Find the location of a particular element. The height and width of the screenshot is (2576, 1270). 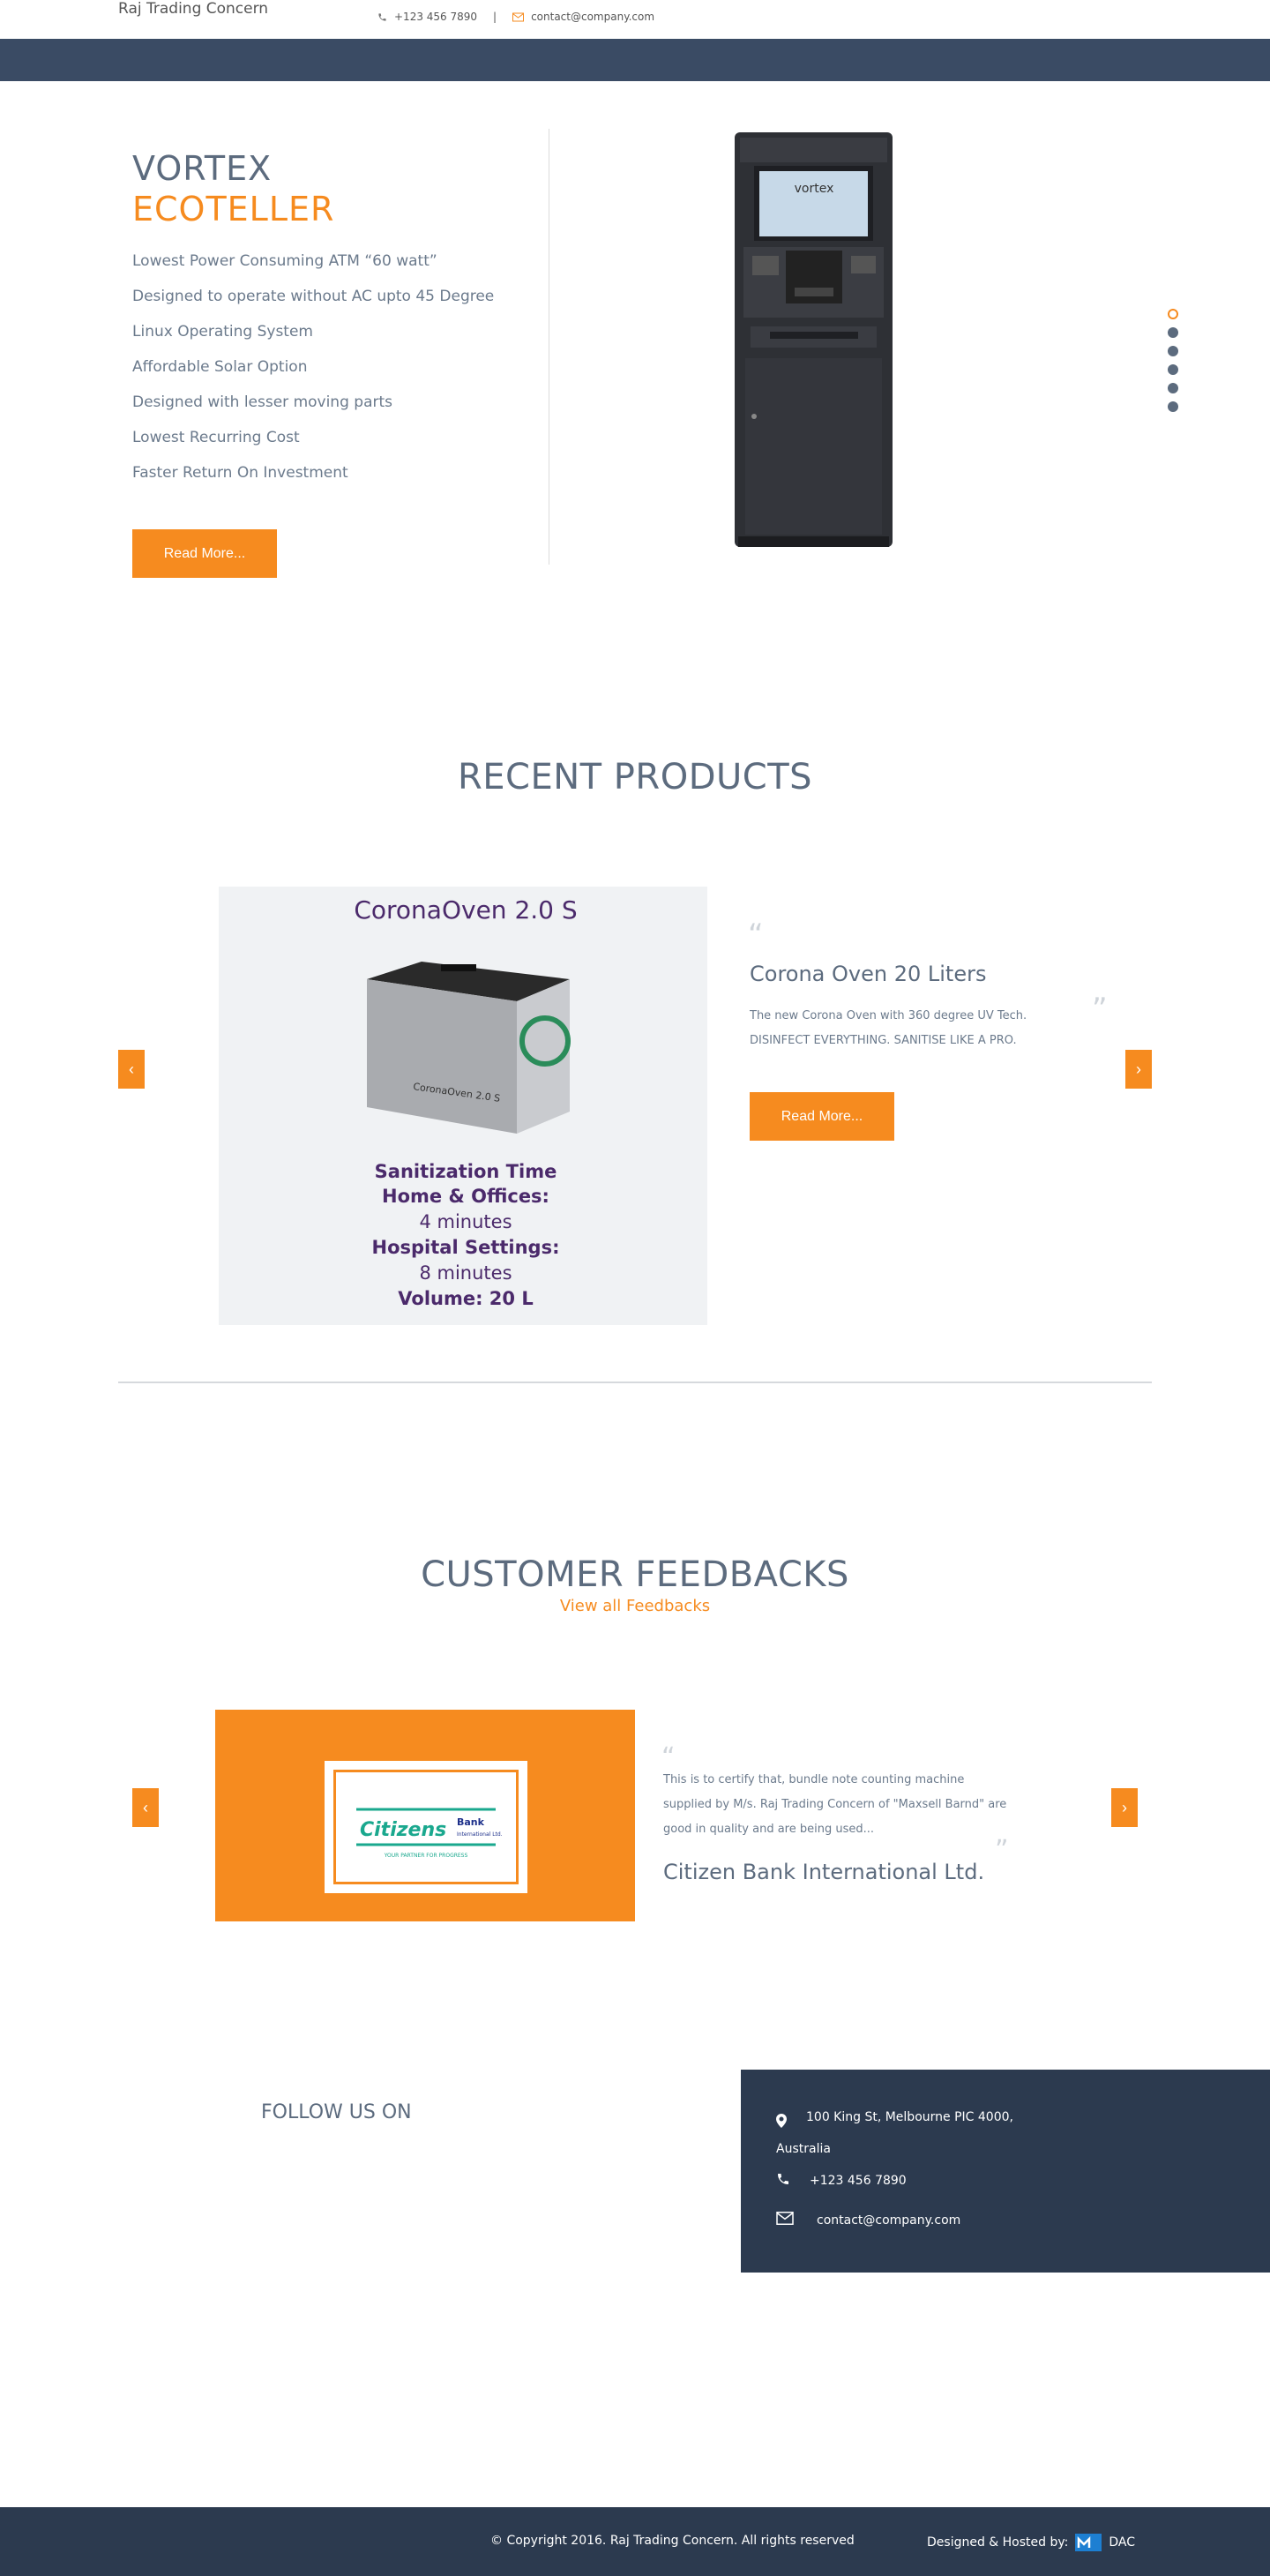

feature-item: Affordable Solar Option is located at coordinates (220, 367).